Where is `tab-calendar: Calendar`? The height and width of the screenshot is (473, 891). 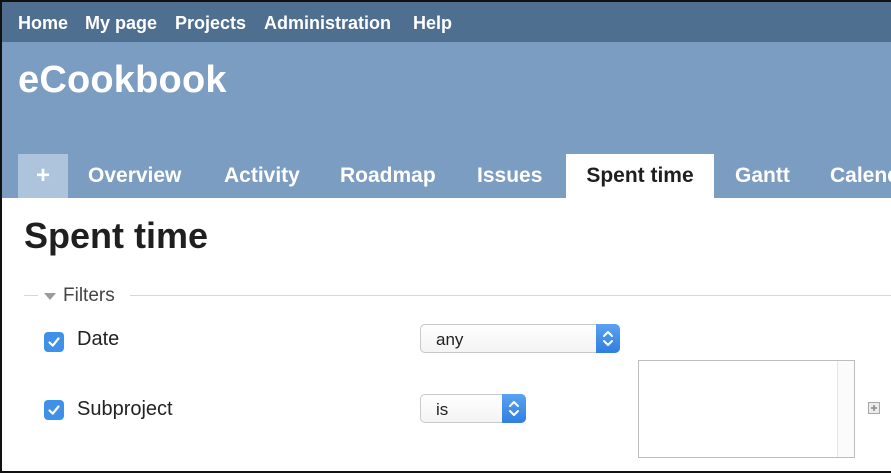
tab-calendar: Calendar is located at coordinates (860, 176).